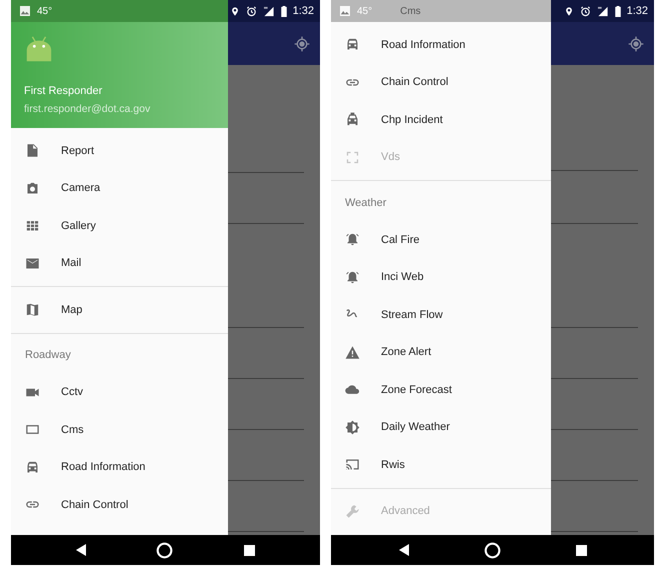 The height and width of the screenshot is (573, 659). Describe the element at coordinates (352, 352) in the screenshot. I see `warning-icon` at that location.